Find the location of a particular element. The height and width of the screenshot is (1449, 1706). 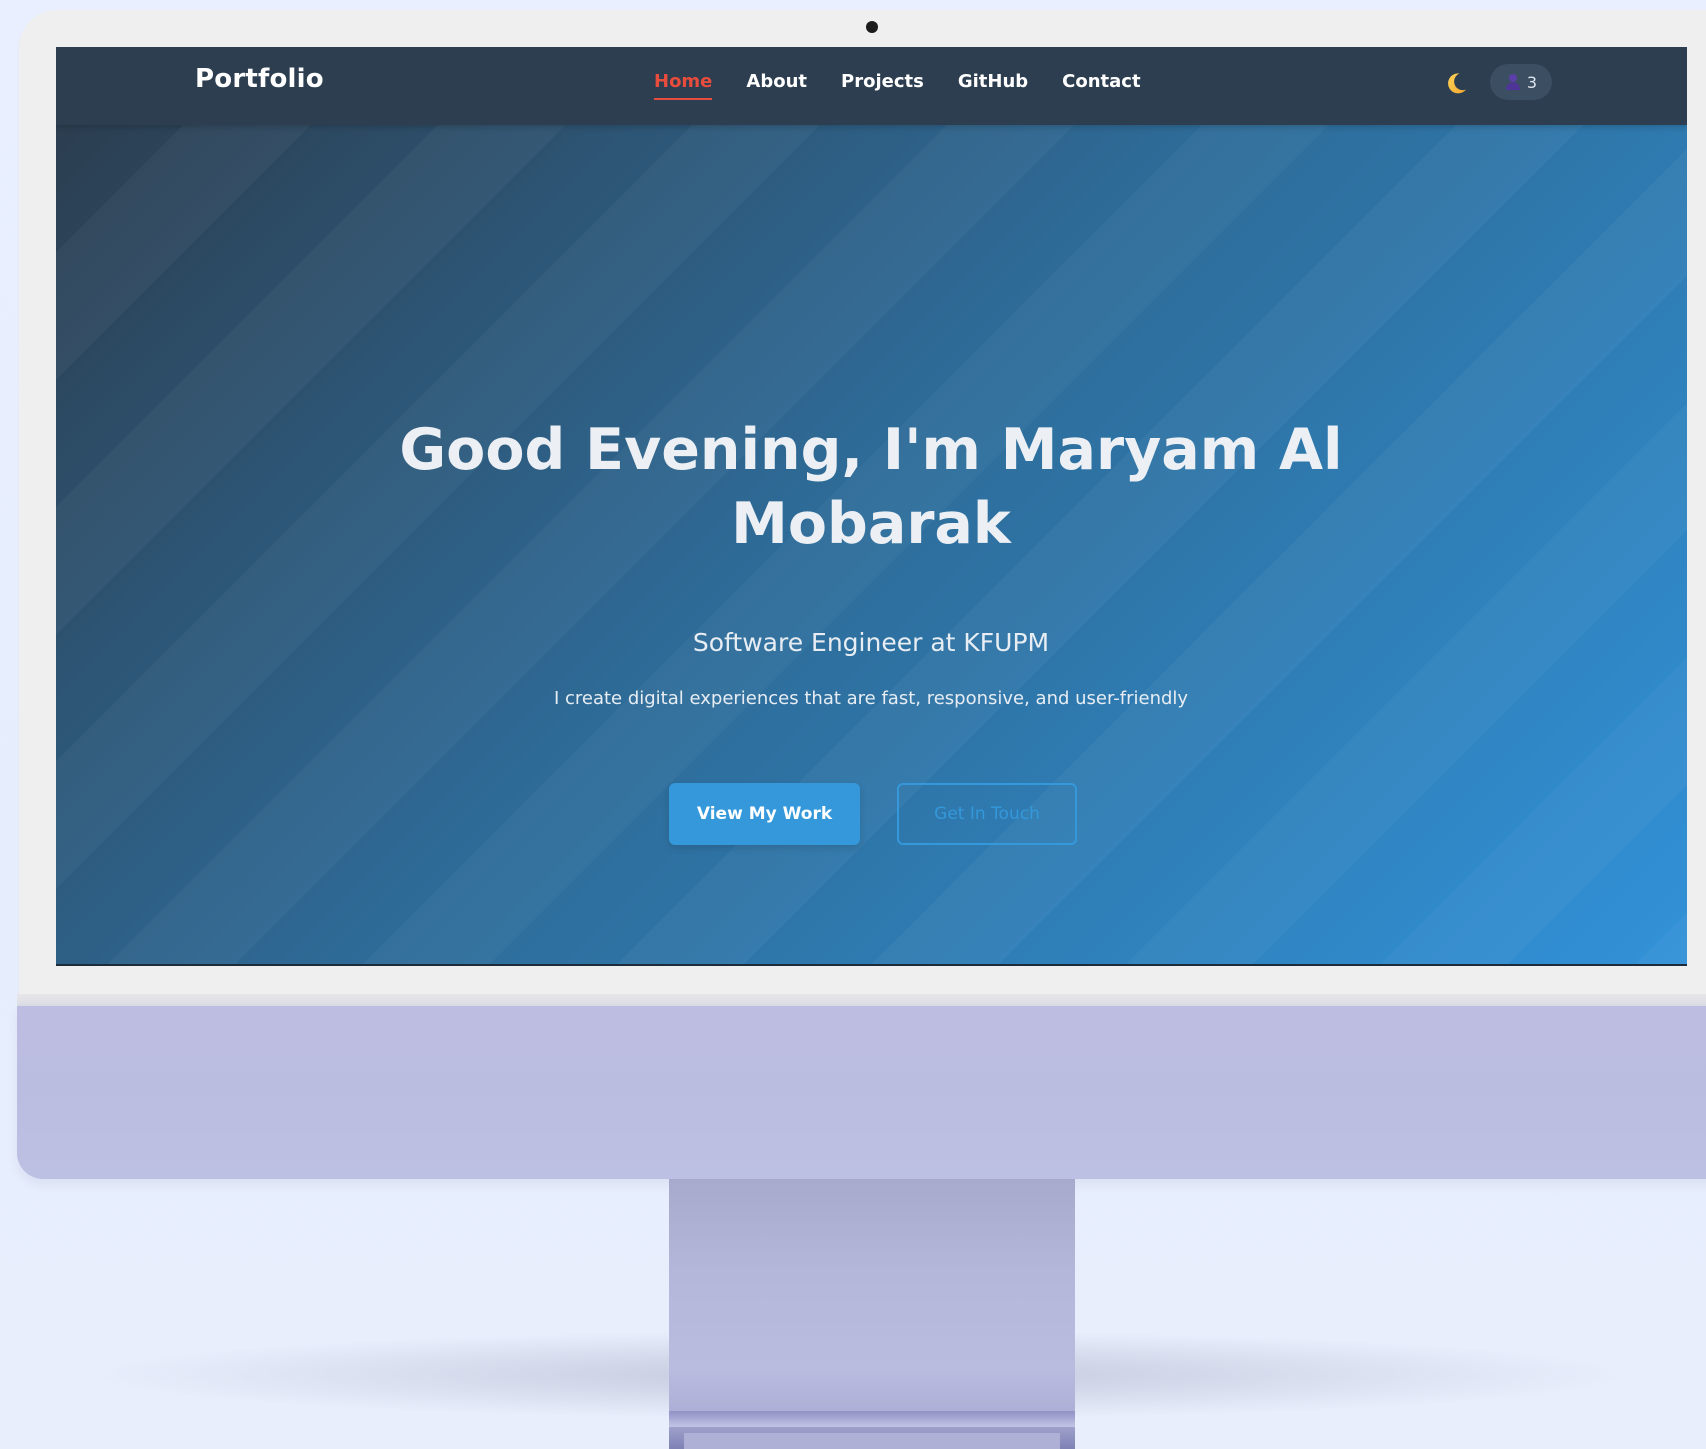

monitor-chin is located at coordinates (861, 1092).